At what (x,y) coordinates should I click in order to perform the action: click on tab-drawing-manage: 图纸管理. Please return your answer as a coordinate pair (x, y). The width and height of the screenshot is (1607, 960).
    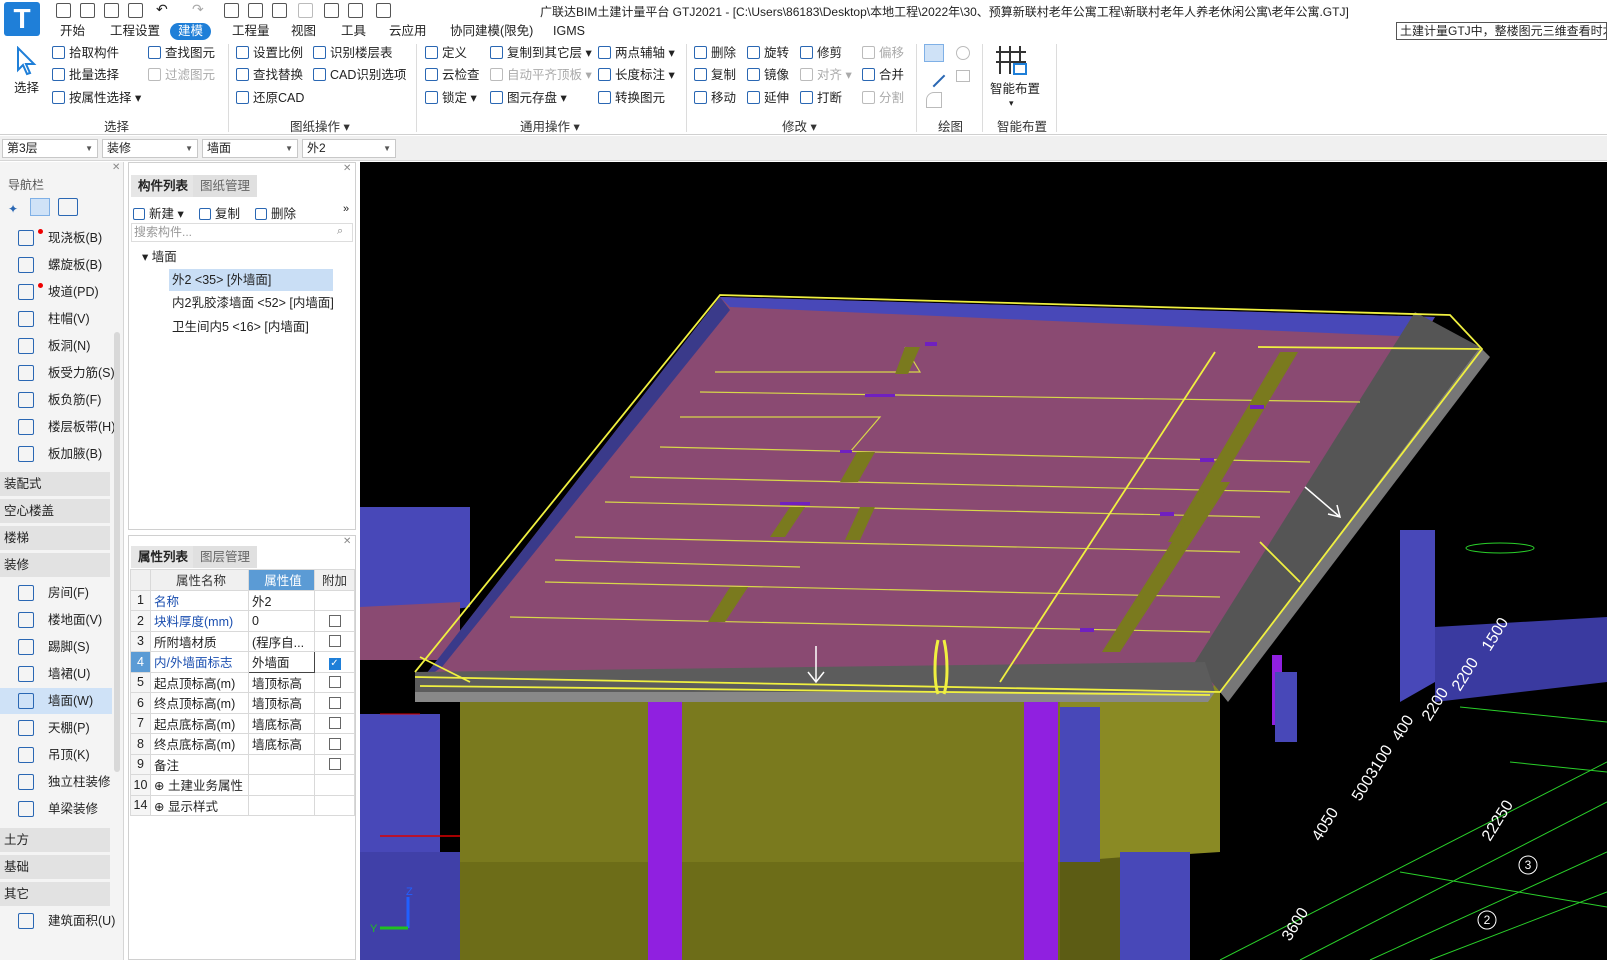
    Looking at the image, I should click on (225, 186).